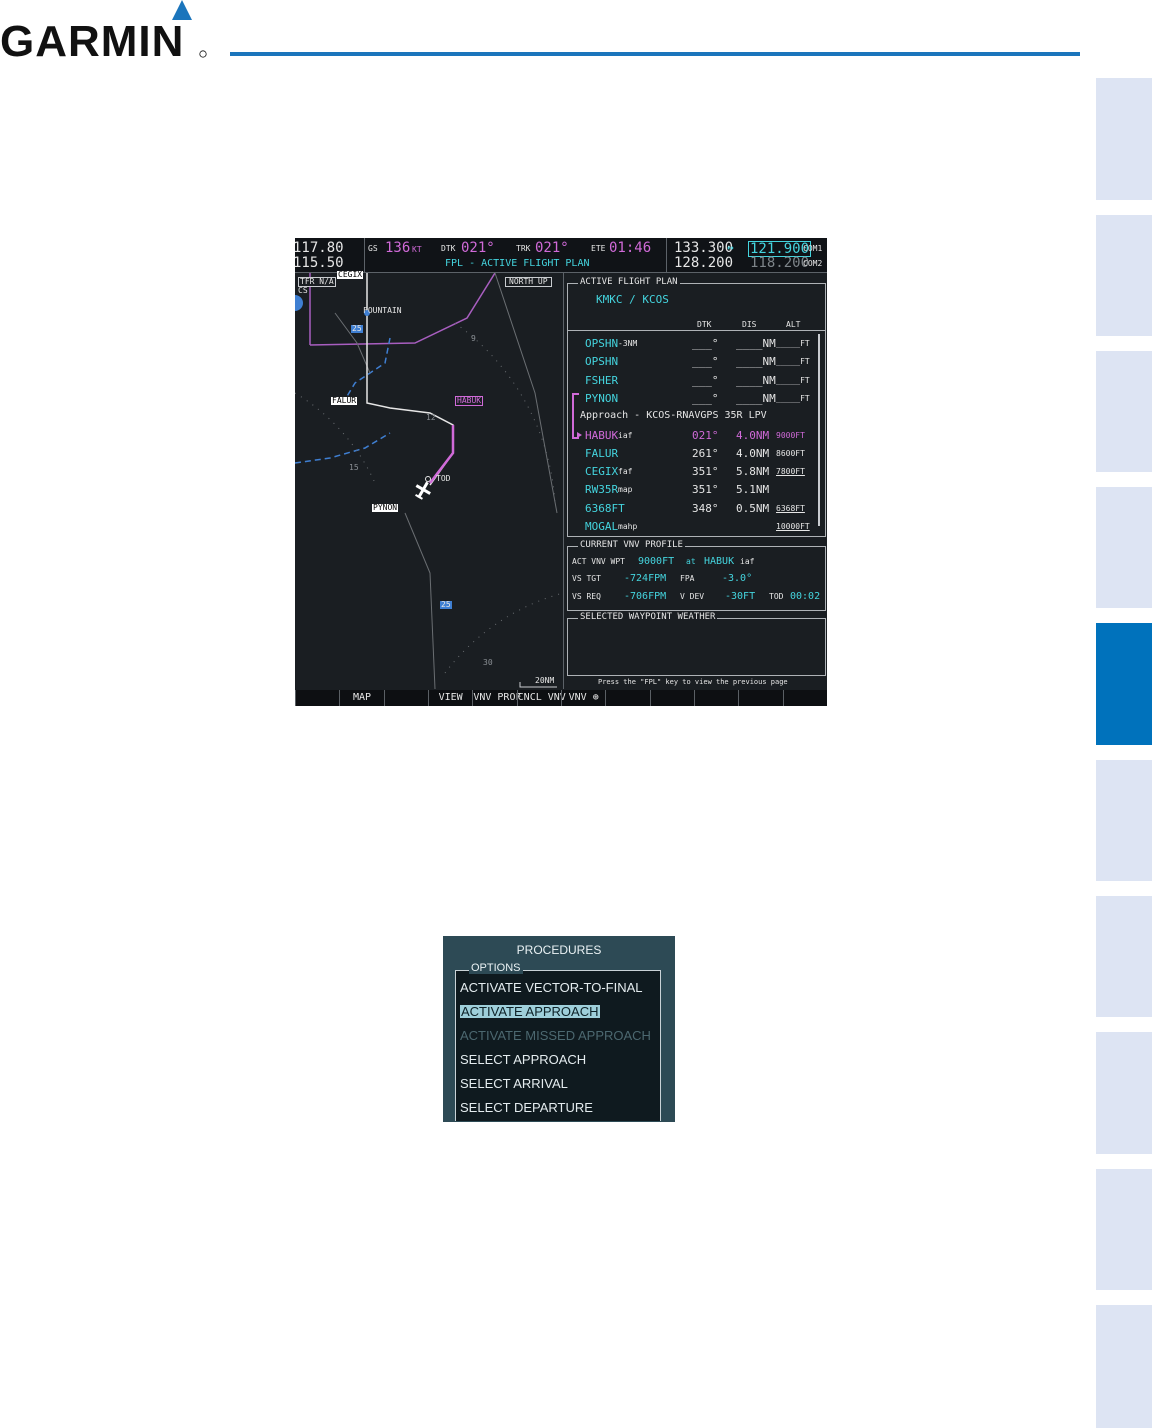 The image size is (1152, 1428). What do you see at coordinates (523, 248) in the screenshot?
I see `trk-label: TRK` at bounding box center [523, 248].